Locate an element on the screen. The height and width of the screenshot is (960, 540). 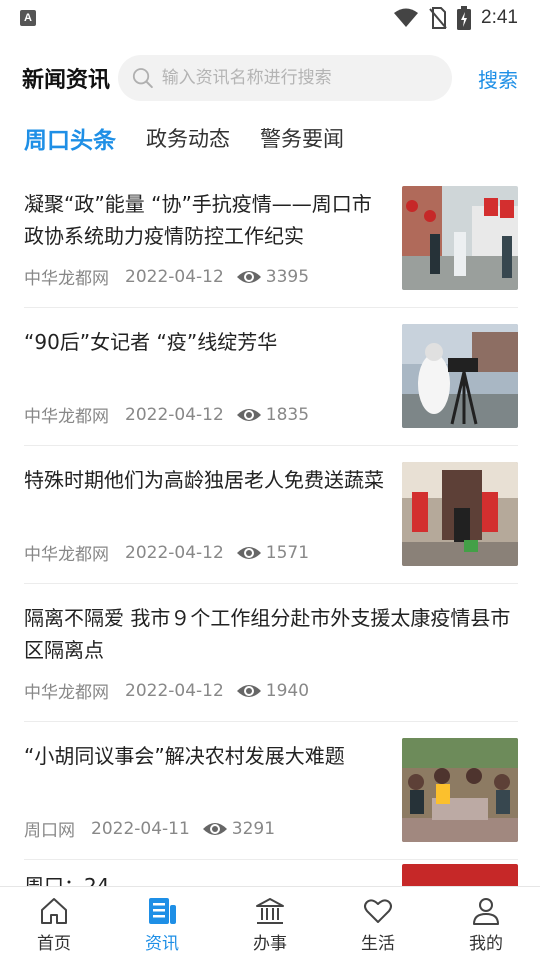
news-item: 特殊时期他们为高龄独居老人免费送蔬菜 中华龙都网 2022-04-12 1571 is located at coordinates (271, 515).